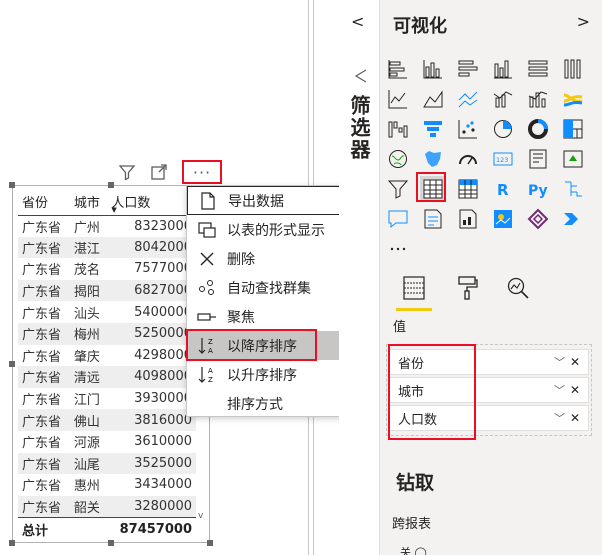 The height and width of the screenshot is (555, 602). What do you see at coordinates (538, 159) in the screenshot?
I see `multi-row-card-icon` at bounding box center [538, 159].